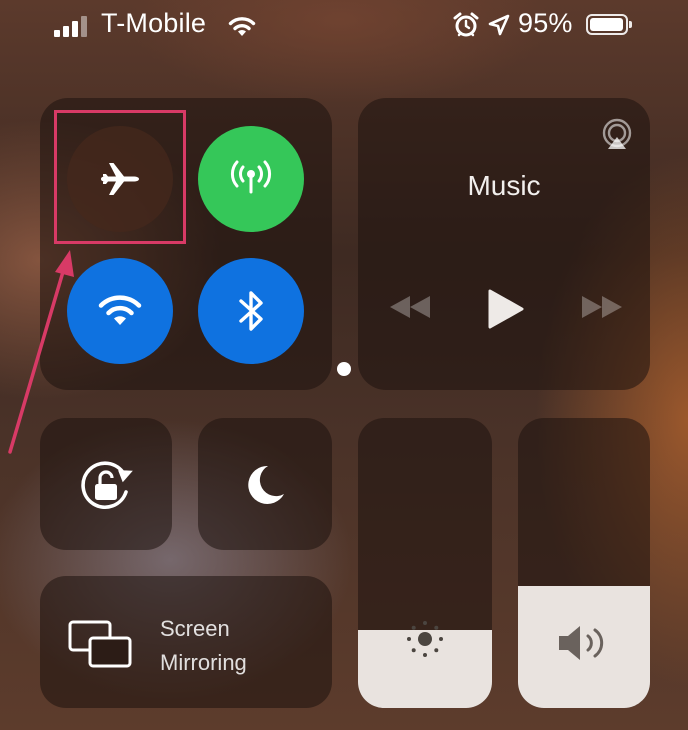  What do you see at coordinates (186, 642) in the screenshot?
I see `screen-mirroring-button: Screen Mirroring` at bounding box center [186, 642].